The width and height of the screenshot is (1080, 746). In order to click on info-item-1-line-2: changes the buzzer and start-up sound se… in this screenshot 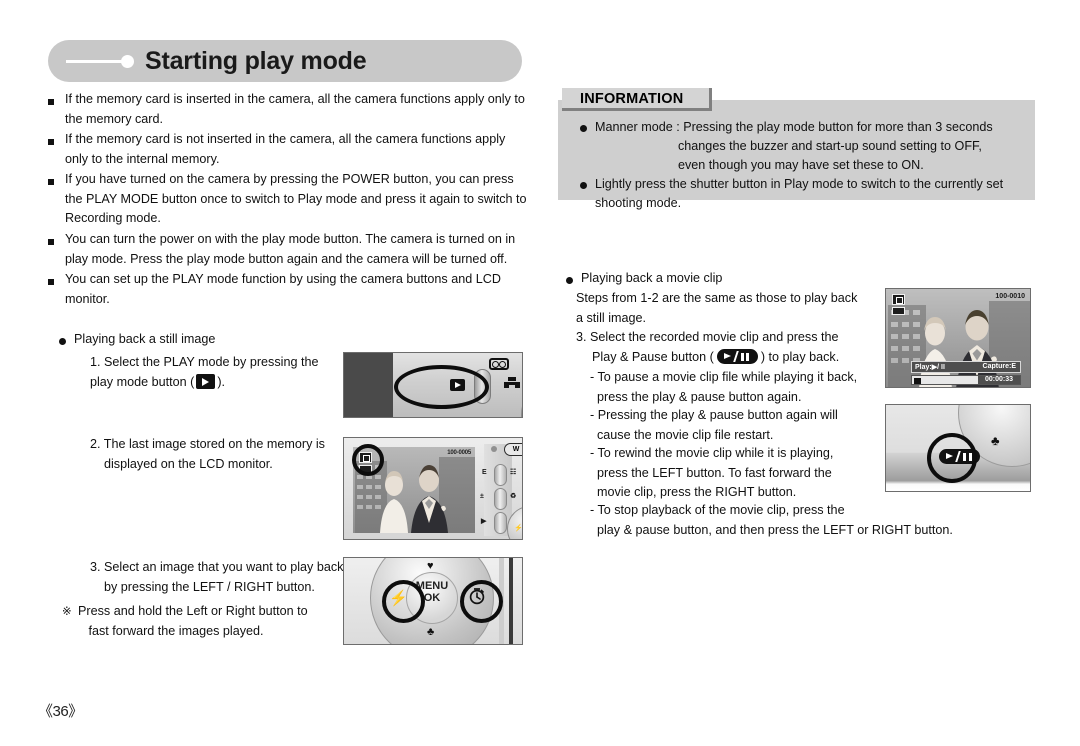, I will do `click(830, 146)`.